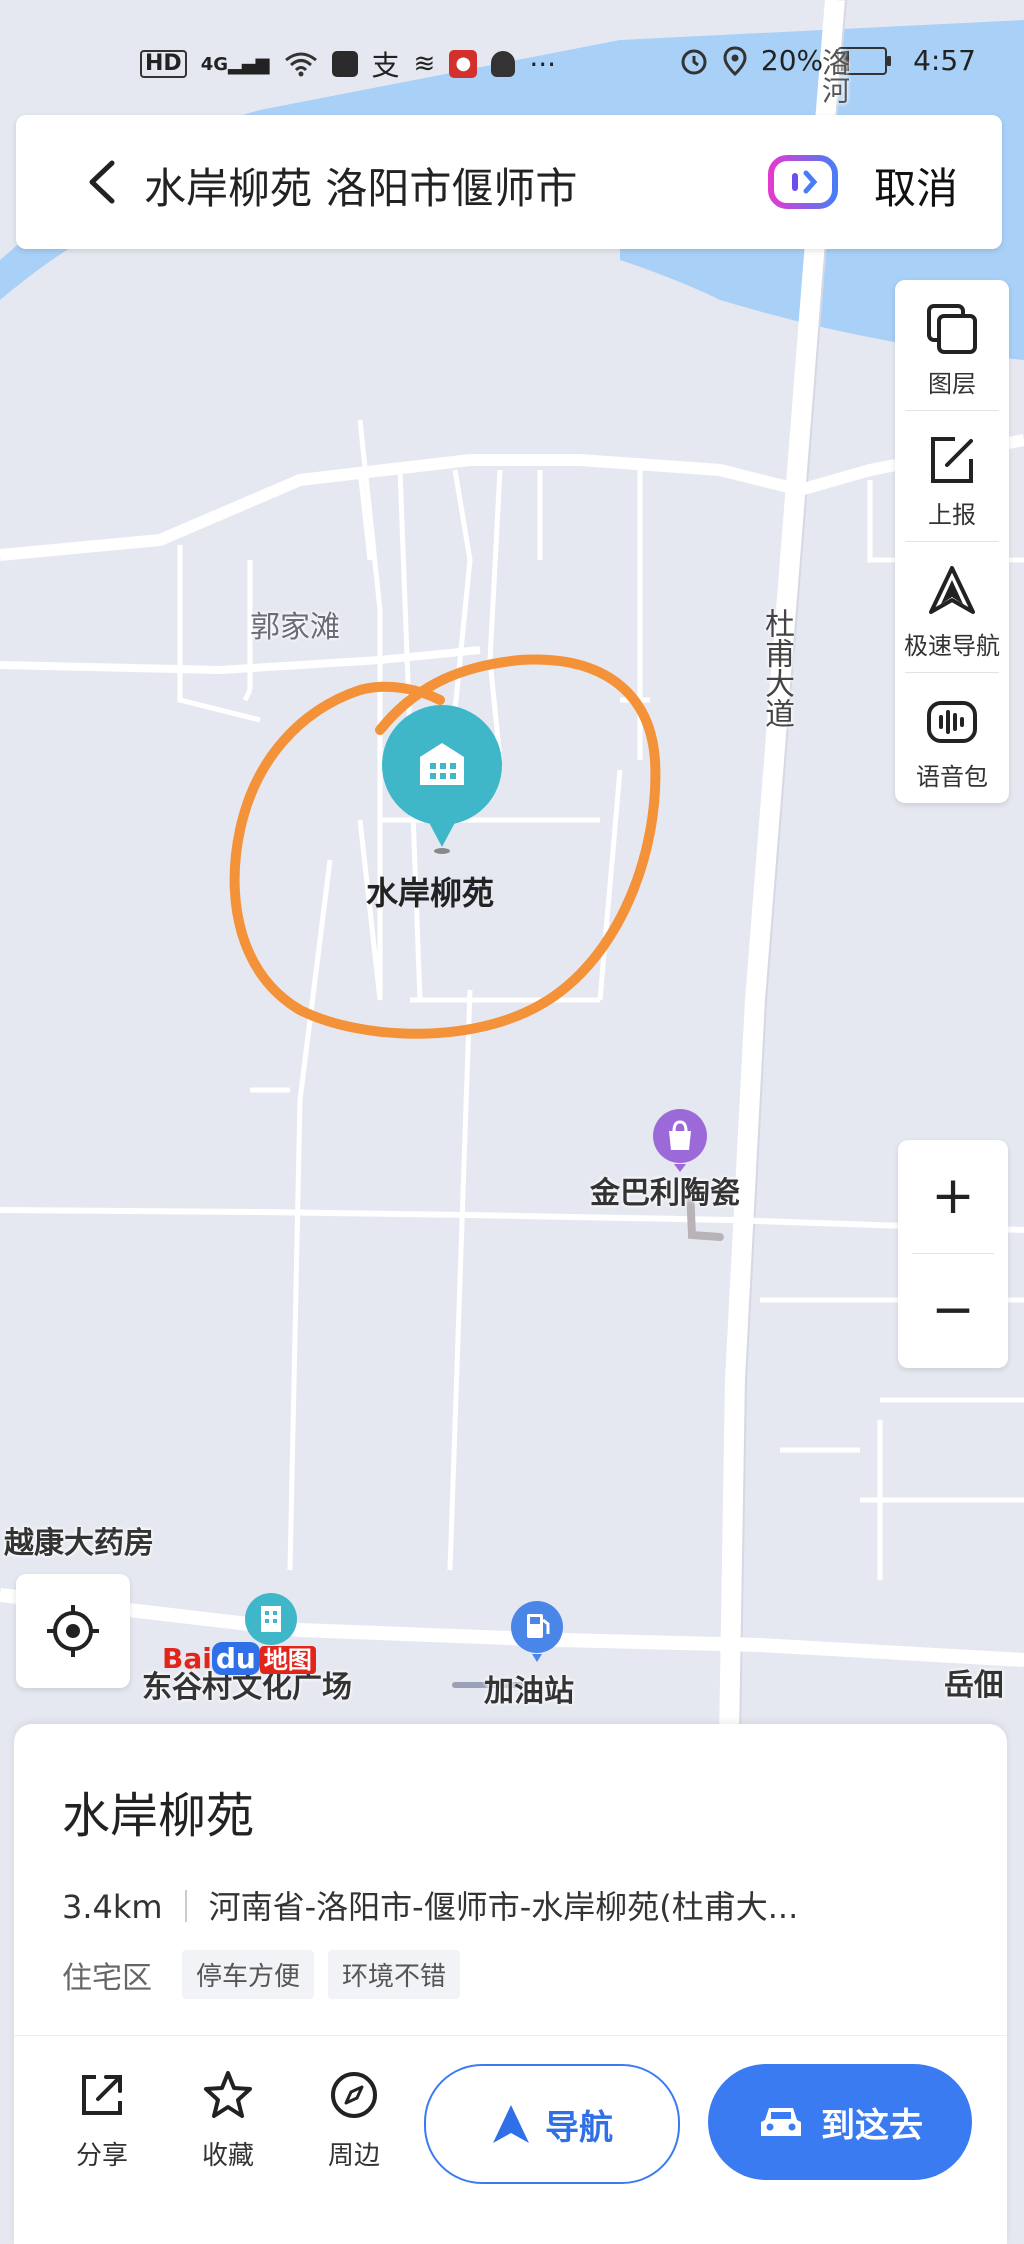 The height and width of the screenshot is (2244, 1024). I want to click on tool-label: 图层, so click(952, 384).